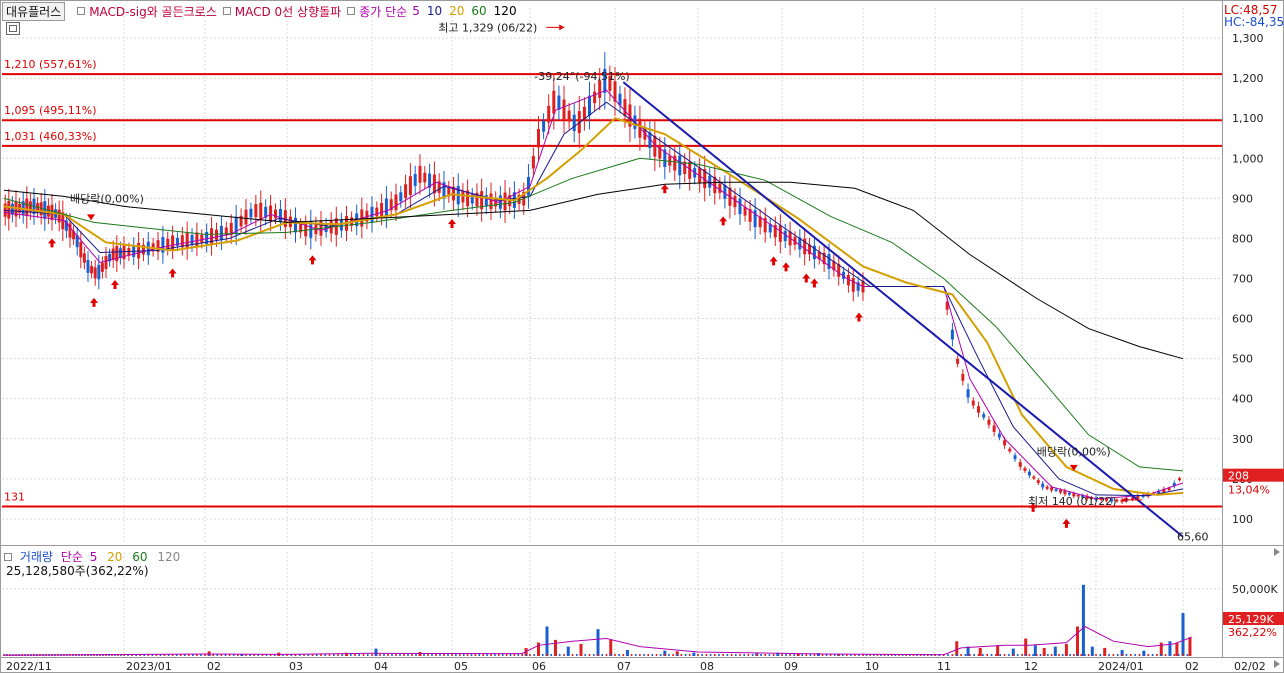 The image size is (1284, 673). I want to click on last-price-label: 208, so click(1238, 476).